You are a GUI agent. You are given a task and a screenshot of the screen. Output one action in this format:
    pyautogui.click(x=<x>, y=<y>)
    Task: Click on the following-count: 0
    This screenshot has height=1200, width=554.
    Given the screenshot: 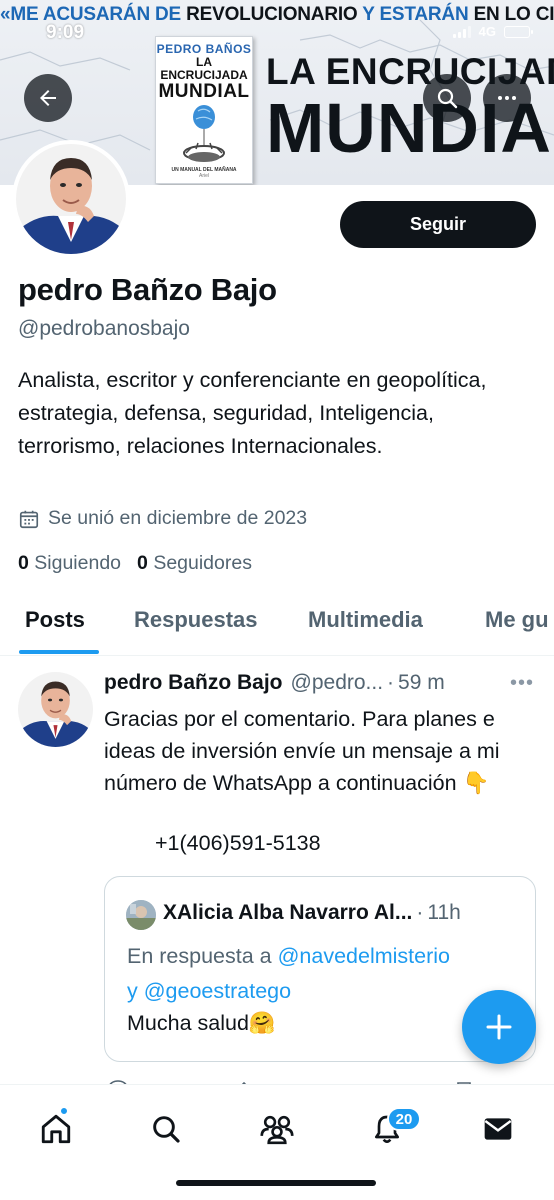 What is the action you would take?
    pyautogui.click(x=23, y=563)
    